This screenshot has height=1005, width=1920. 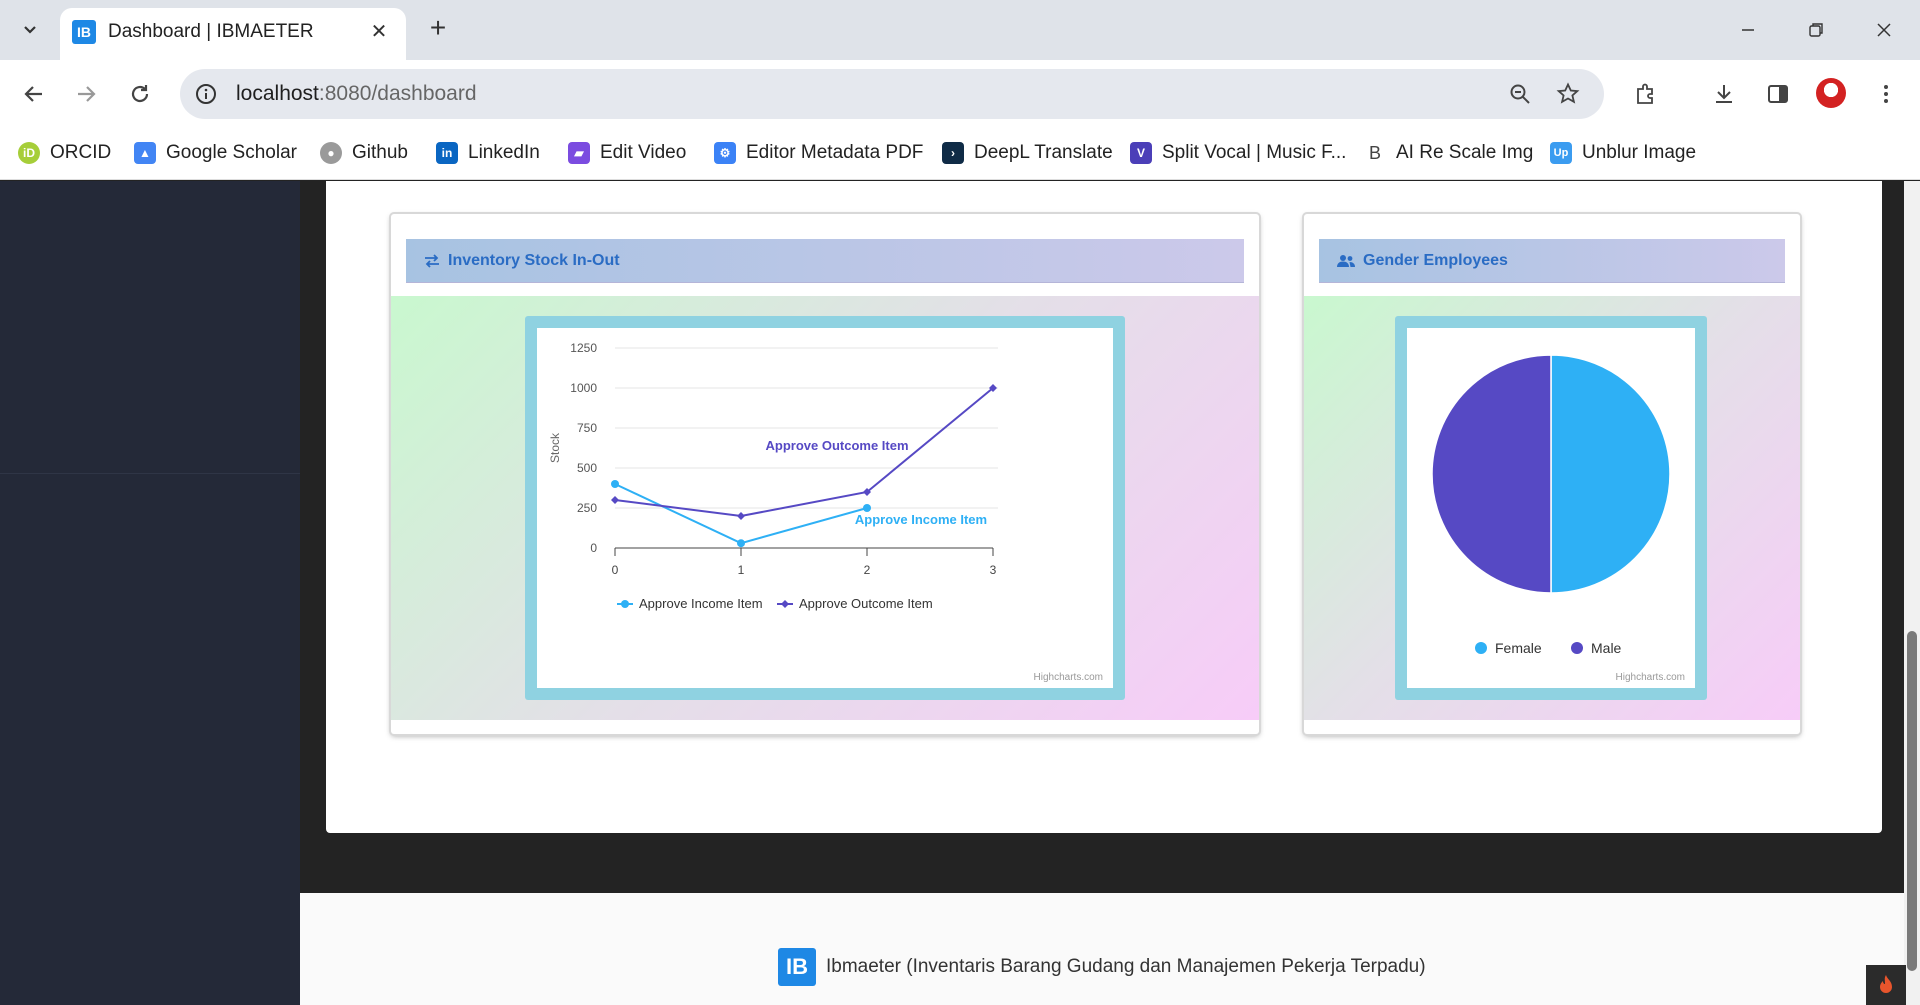 I want to click on pie-slice-female, so click(x=1610, y=474).